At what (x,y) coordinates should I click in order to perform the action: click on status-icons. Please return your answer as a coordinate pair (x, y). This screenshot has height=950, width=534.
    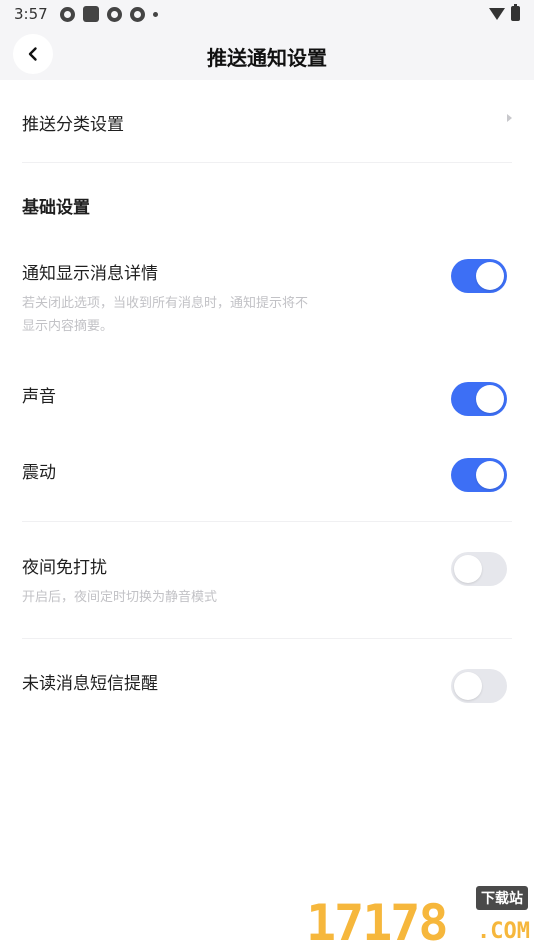
    Looking at the image, I should click on (108, 14).